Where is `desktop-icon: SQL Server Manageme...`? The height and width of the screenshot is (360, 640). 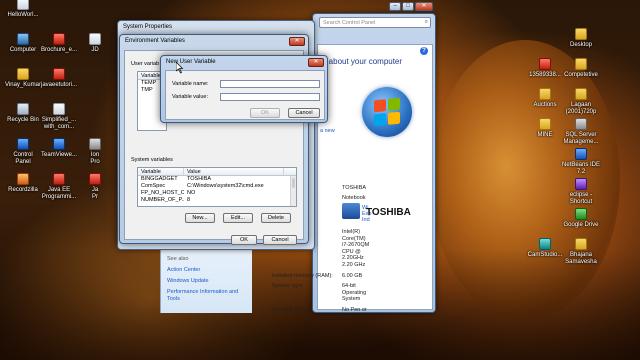 desktop-icon: SQL Server Manageme... is located at coordinates (581, 132).